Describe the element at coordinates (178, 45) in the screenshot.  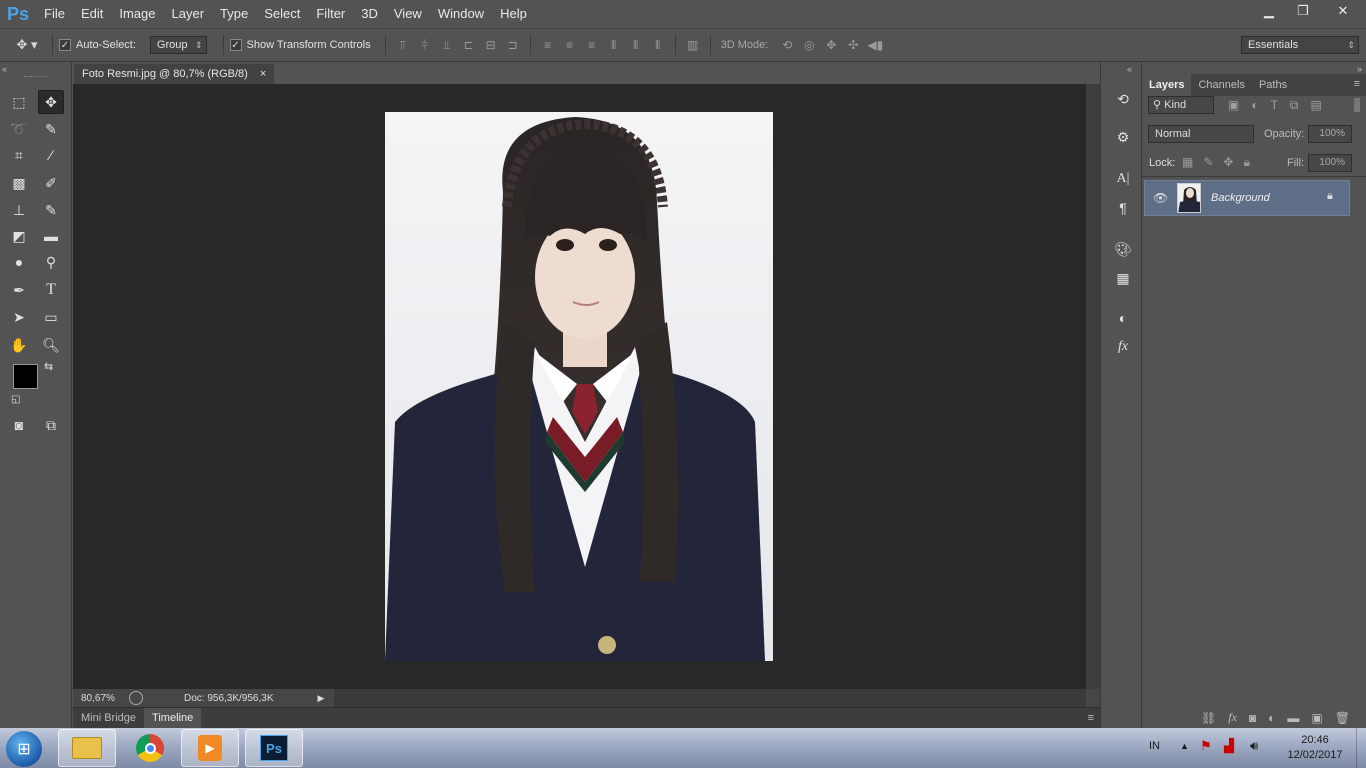
I see `auto-select-target-dropdown: Group` at that location.